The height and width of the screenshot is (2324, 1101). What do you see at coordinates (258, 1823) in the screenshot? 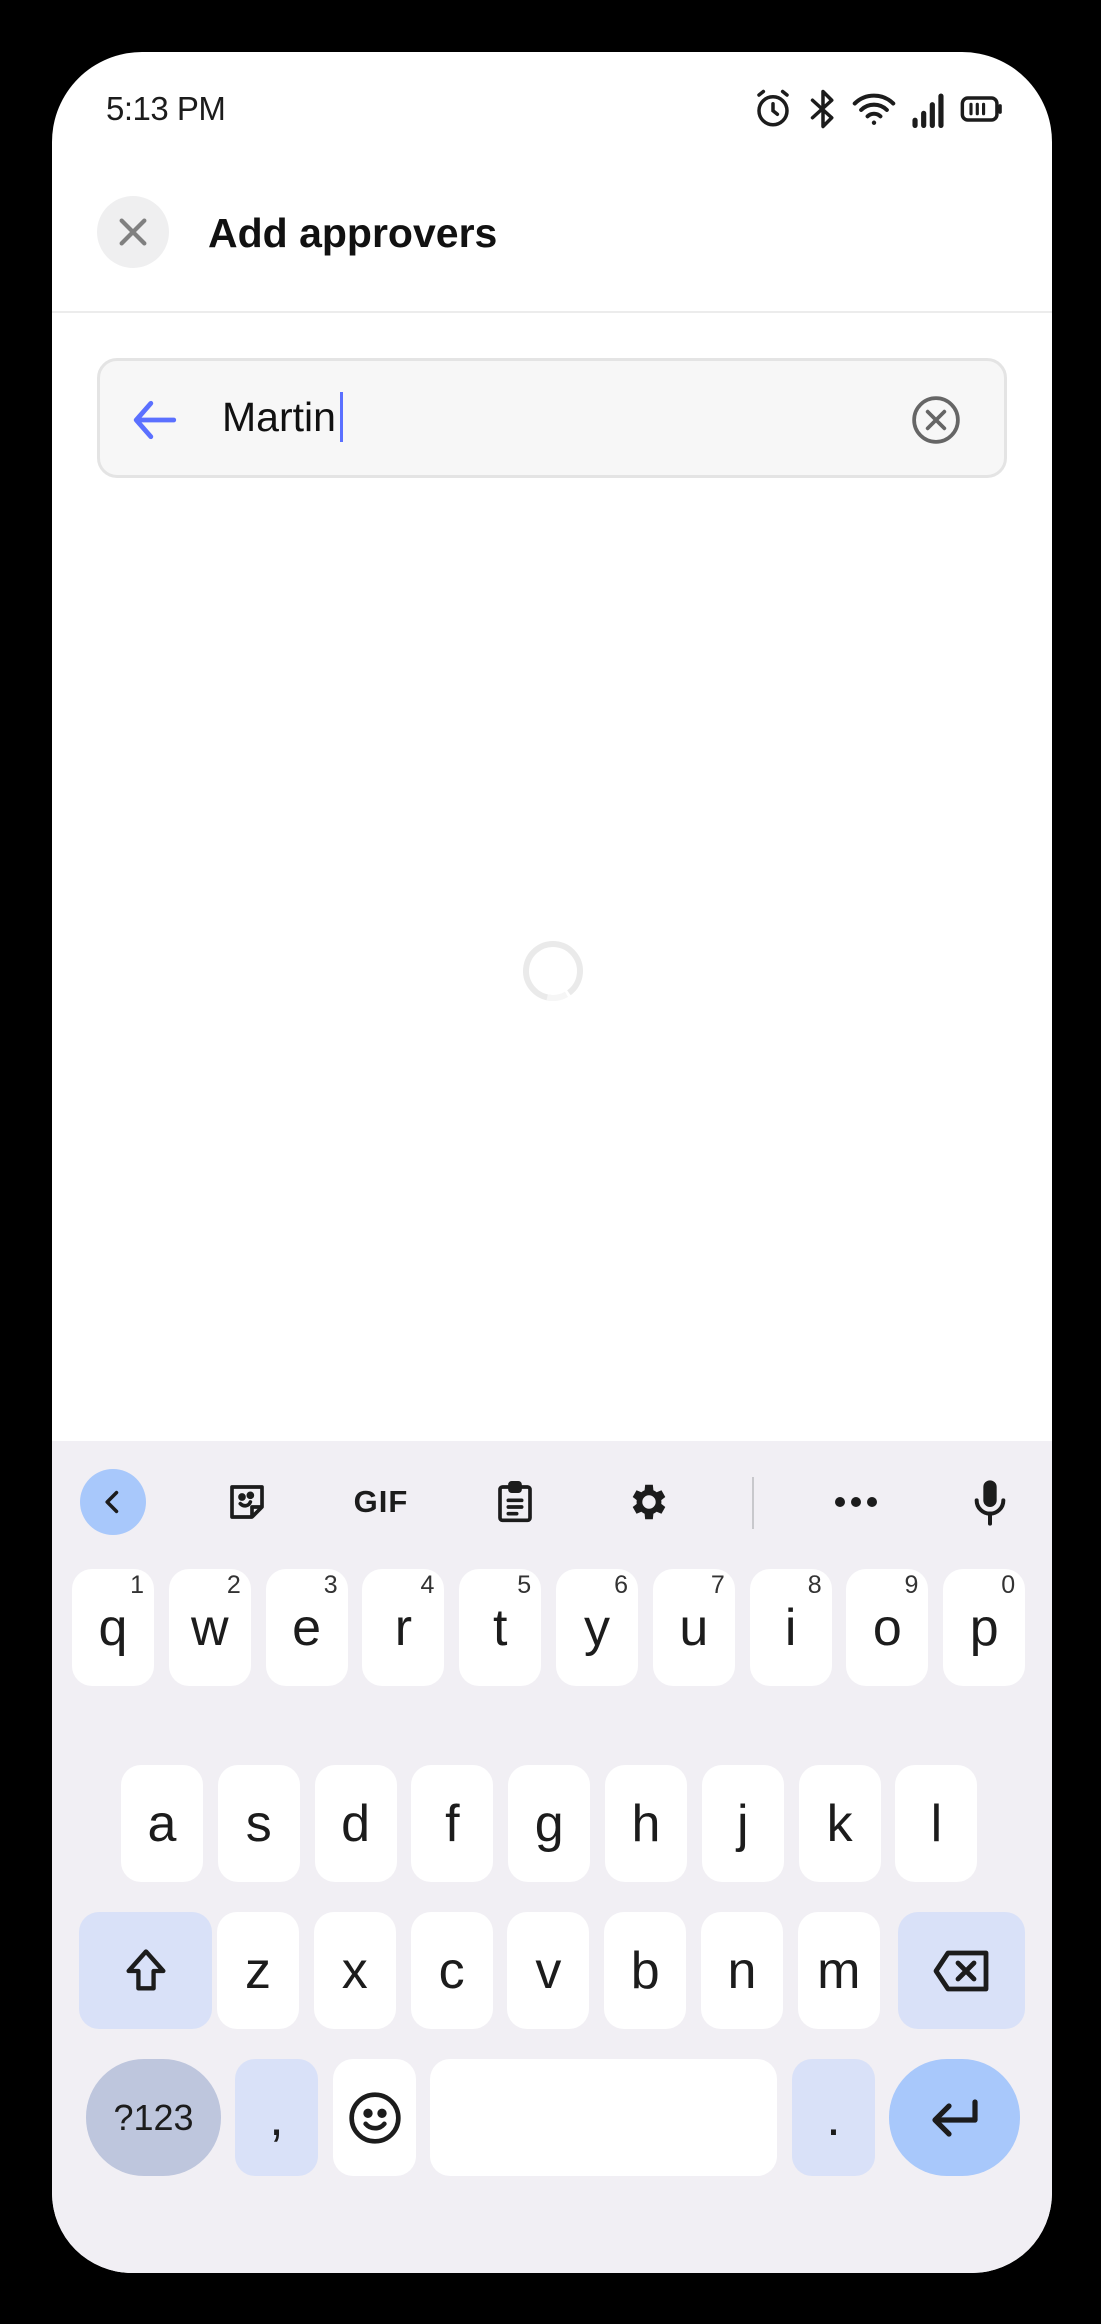
I see `key-s: s` at bounding box center [258, 1823].